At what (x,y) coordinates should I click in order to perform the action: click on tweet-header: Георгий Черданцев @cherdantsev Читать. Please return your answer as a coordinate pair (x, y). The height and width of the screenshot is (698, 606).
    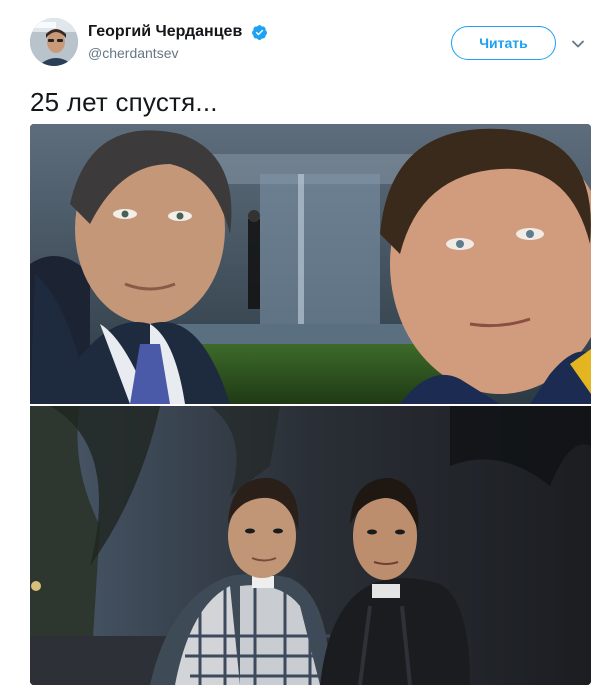
    Looking at the image, I should click on (310, 44).